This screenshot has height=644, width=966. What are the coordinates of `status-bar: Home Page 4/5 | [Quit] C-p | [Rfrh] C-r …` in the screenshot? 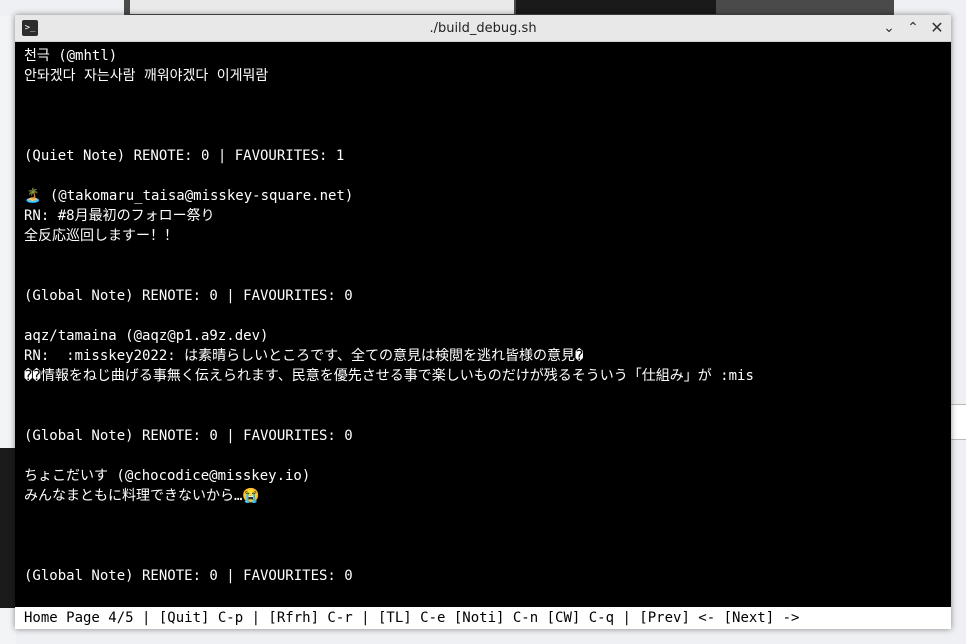 It's located at (483, 618).